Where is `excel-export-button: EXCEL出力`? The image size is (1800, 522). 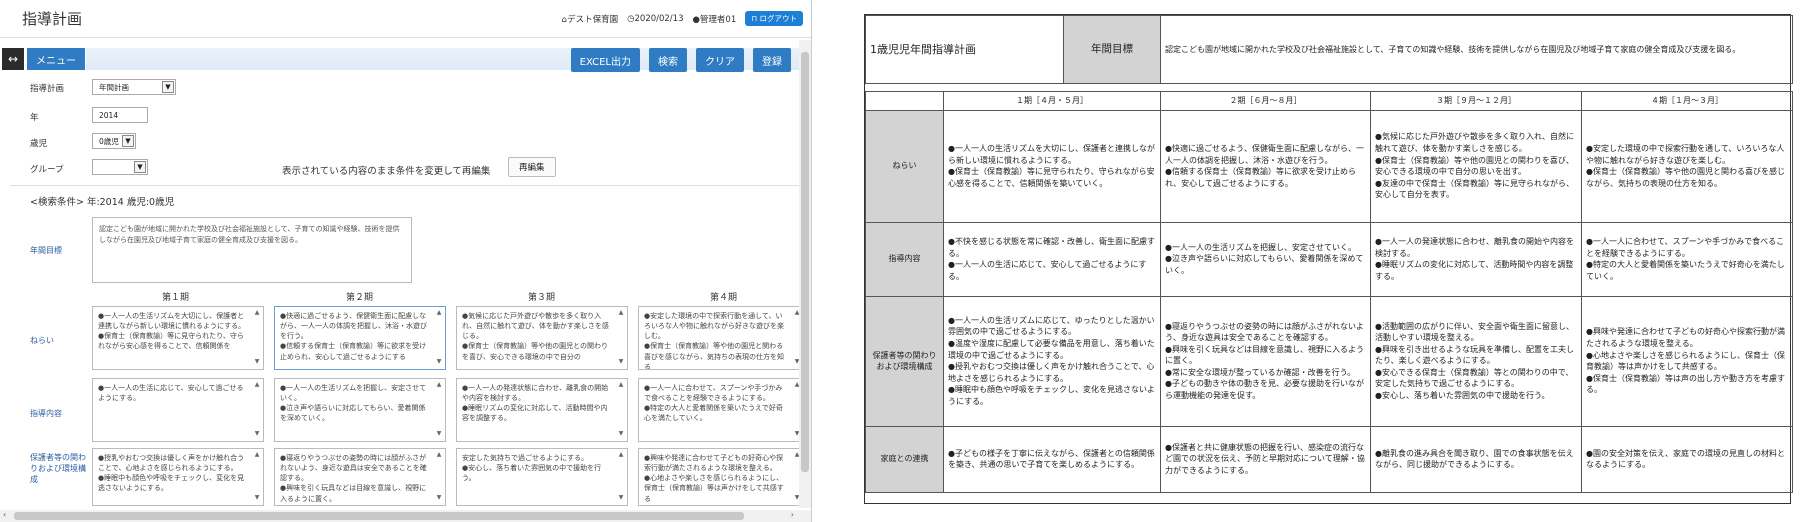
excel-export-button: EXCEL出力 is located at coordinates (605, 60).